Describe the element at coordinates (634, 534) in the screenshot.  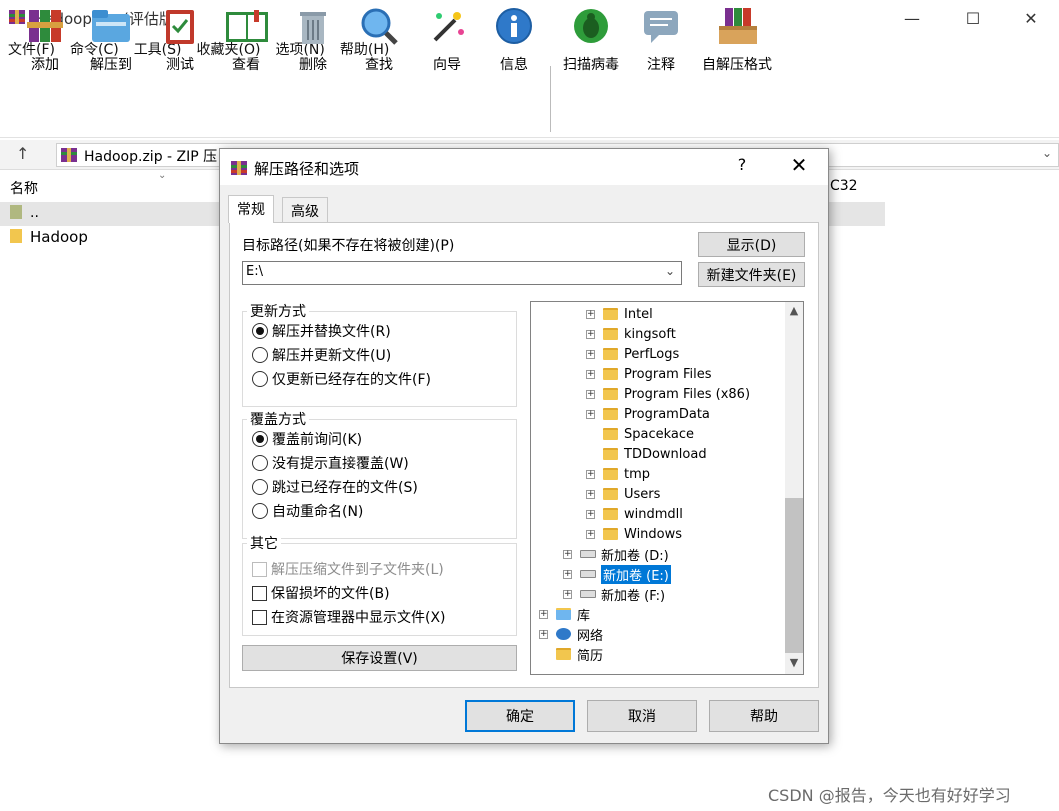
I see `tree-item-windows: + Windows` at that location.